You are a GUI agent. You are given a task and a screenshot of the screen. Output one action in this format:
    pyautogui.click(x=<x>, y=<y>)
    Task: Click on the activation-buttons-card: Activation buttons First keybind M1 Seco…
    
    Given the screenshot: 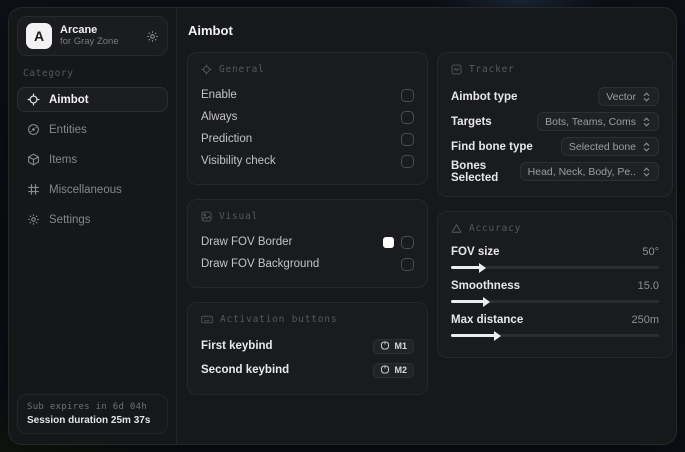 What is the action you would take?
    pyautogui.click(x=307, y=348)
    